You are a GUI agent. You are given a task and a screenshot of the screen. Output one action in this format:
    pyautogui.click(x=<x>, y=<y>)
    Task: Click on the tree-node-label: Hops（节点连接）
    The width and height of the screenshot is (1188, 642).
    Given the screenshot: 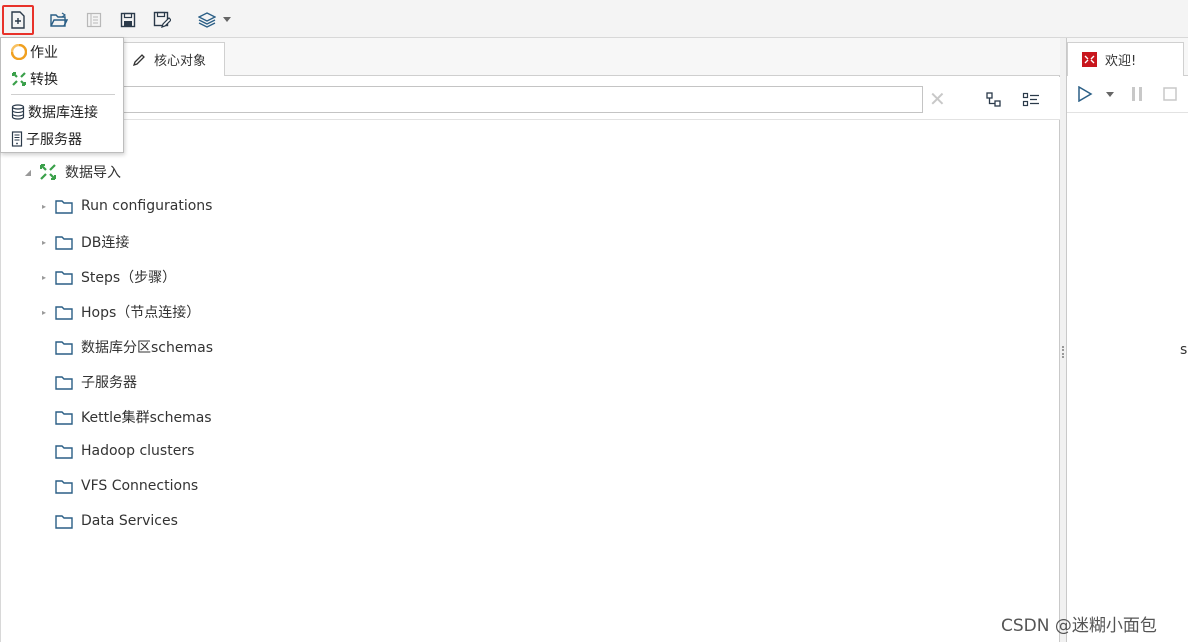 What is the action you would take?
    pyautogui.click(x=141, y=313)
    